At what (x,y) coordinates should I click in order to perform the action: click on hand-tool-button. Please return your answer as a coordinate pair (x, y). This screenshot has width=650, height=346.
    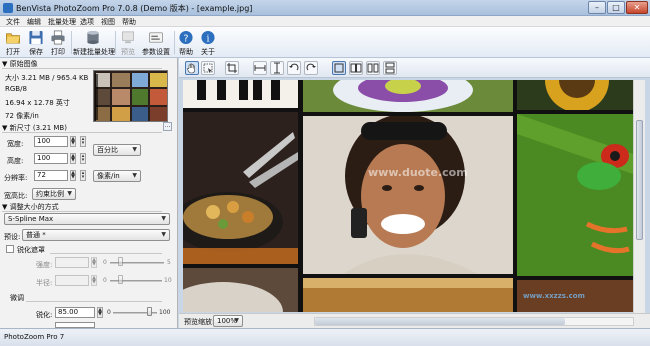
    Looking at the image, I should click on (192, 68).